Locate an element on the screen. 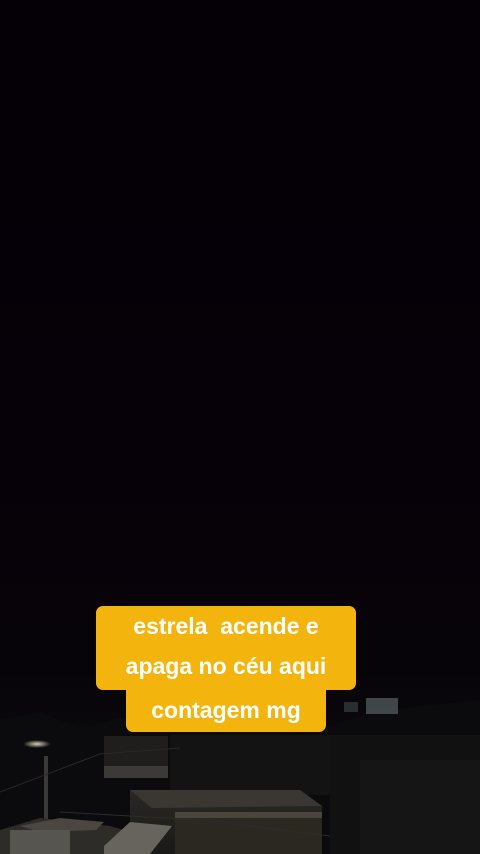 Image resolution: width=480 pixels, height=854 pixels. distant-light is located at coordinates (37, 744).